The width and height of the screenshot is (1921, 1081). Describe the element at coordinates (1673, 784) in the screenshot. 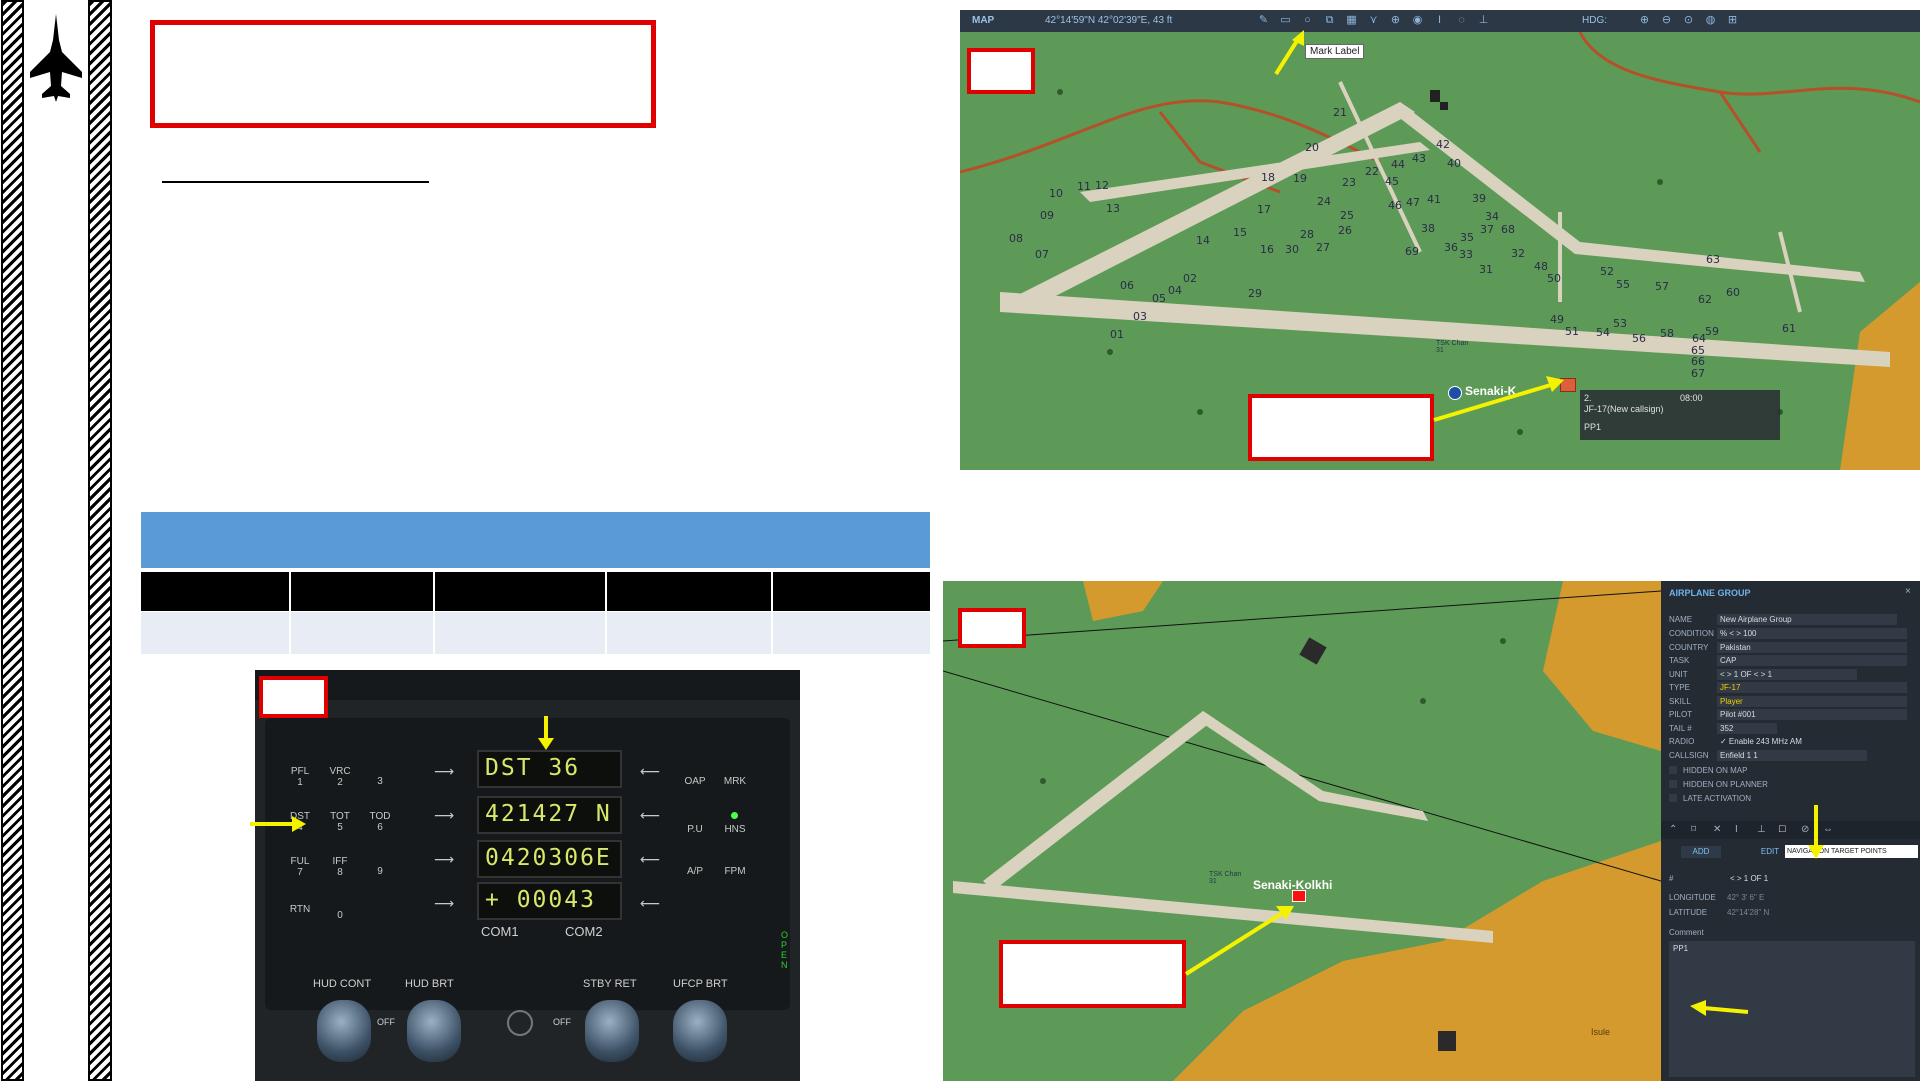

I see `hidden-on-planner-checkbox` at that location.